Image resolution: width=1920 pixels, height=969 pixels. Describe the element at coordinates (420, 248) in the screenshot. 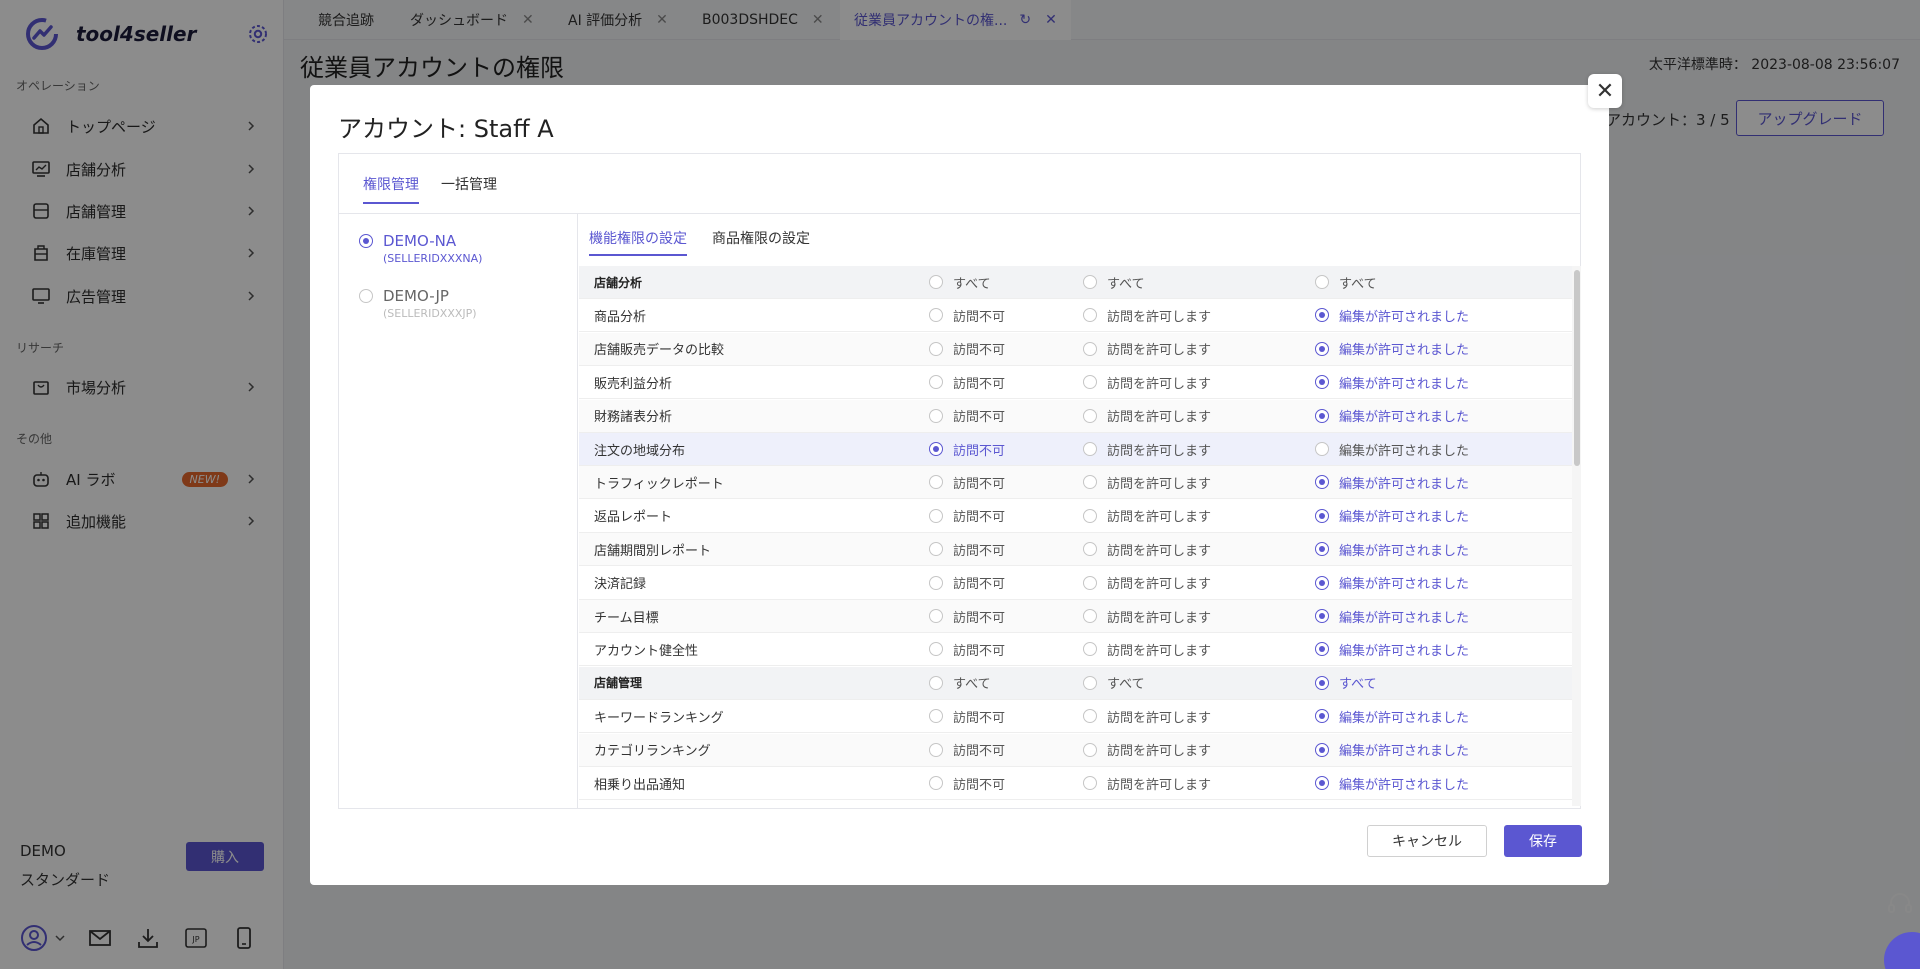

I see `account-item-demo-na: DEMO-NA (SELLERIDXXXNA)` at that location.